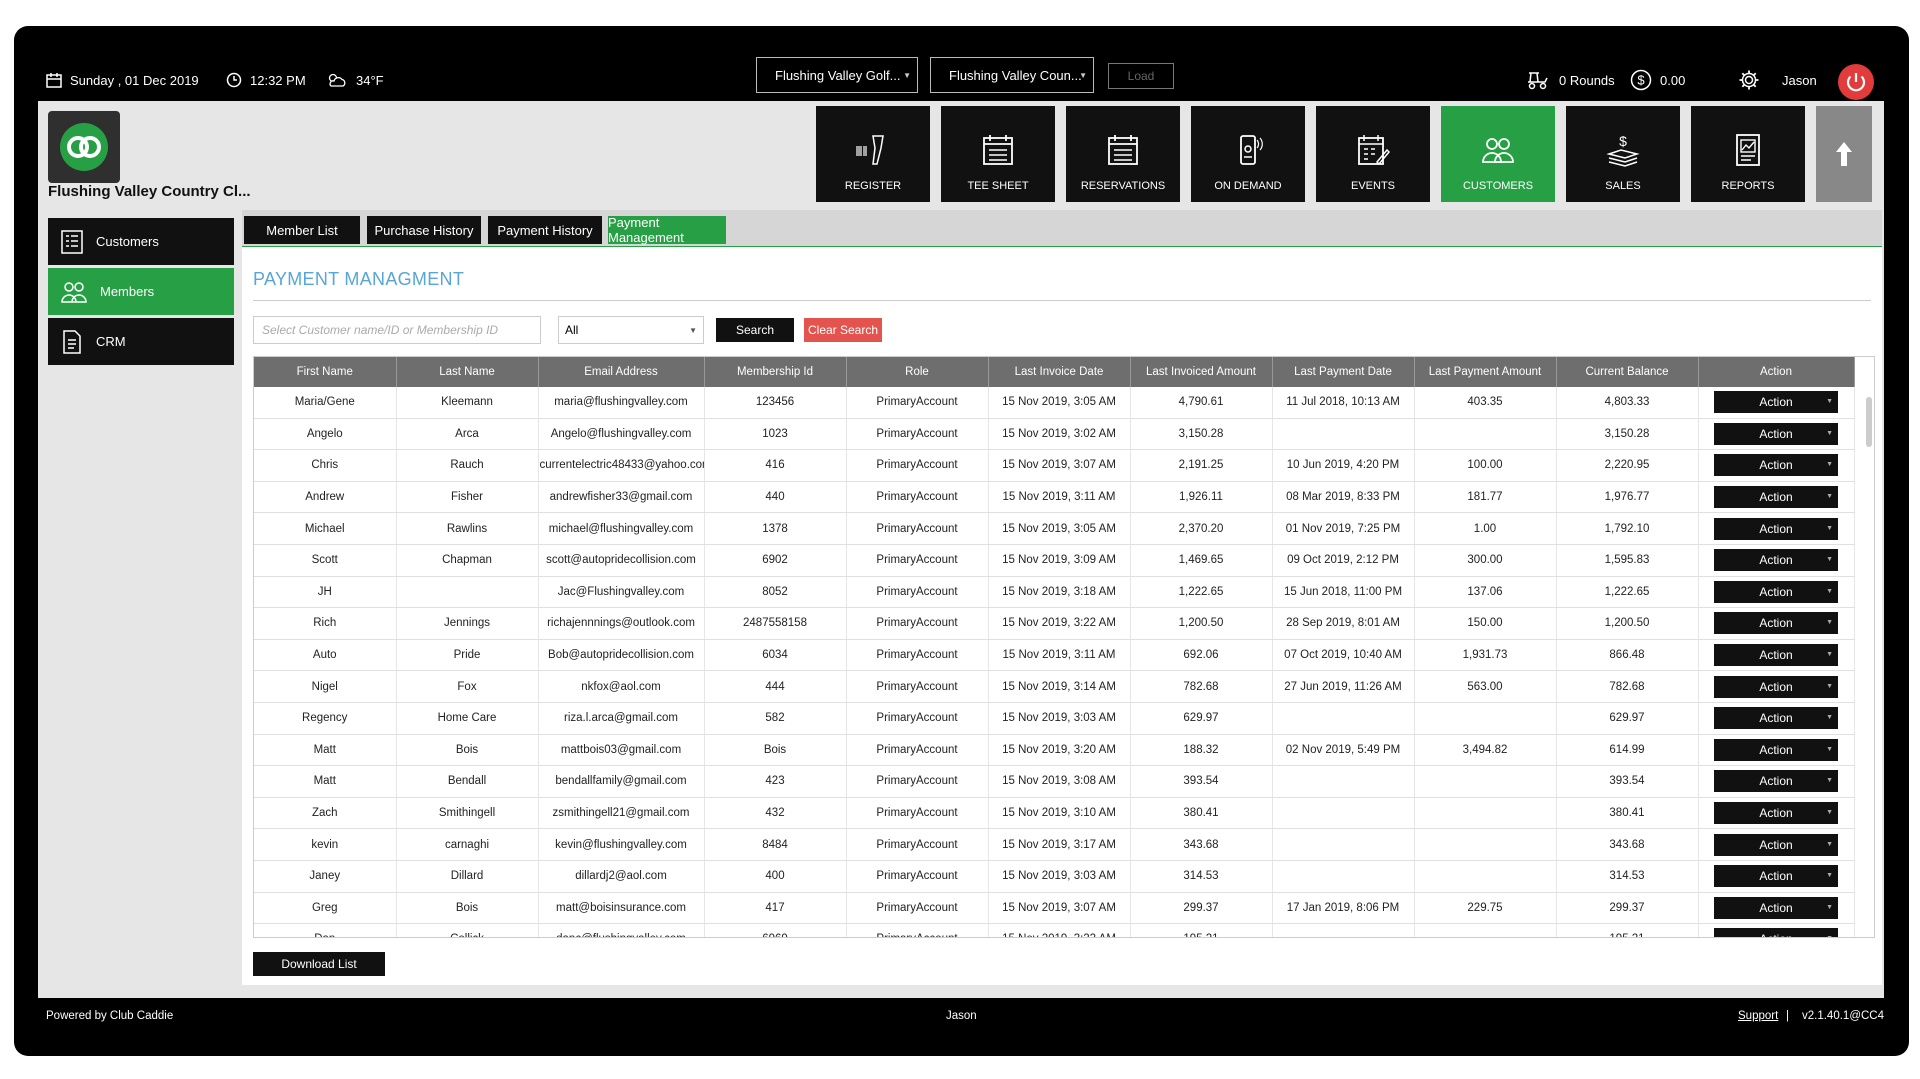 The width and height of the screenshot is (1920, 1079). Describe the element at coordinates (1587, 80) in the screenshot. I see `rounds-text: 0 Rounds` at that location.